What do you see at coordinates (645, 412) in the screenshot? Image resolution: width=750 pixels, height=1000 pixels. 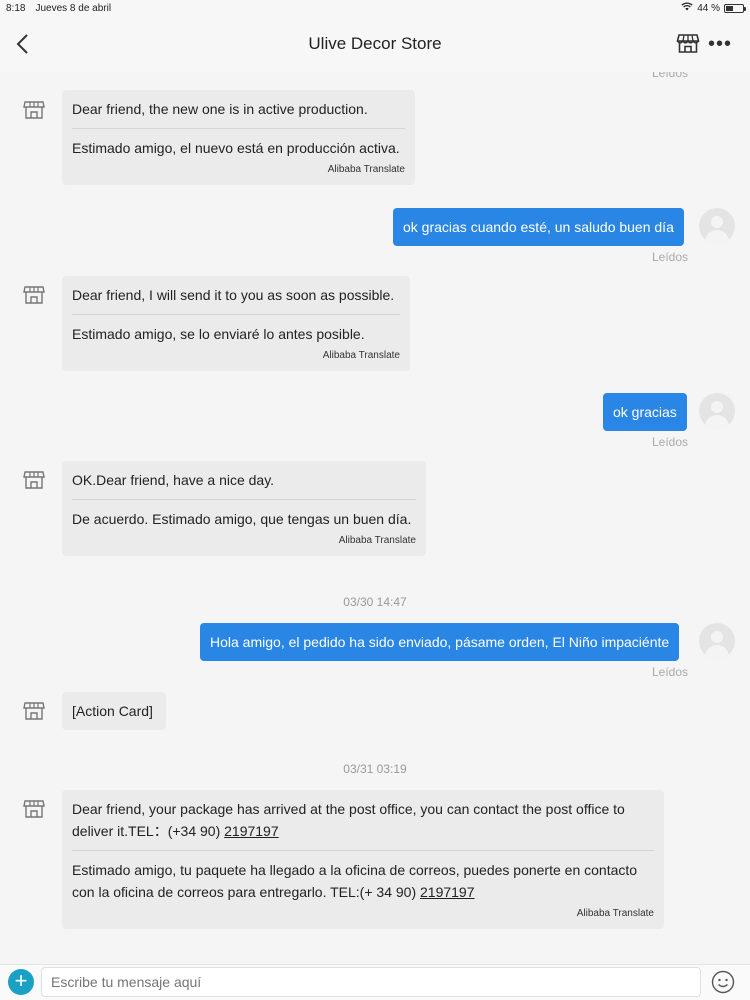 I see `outgoing-message: ok gracias` at bounding box center [645, 412].